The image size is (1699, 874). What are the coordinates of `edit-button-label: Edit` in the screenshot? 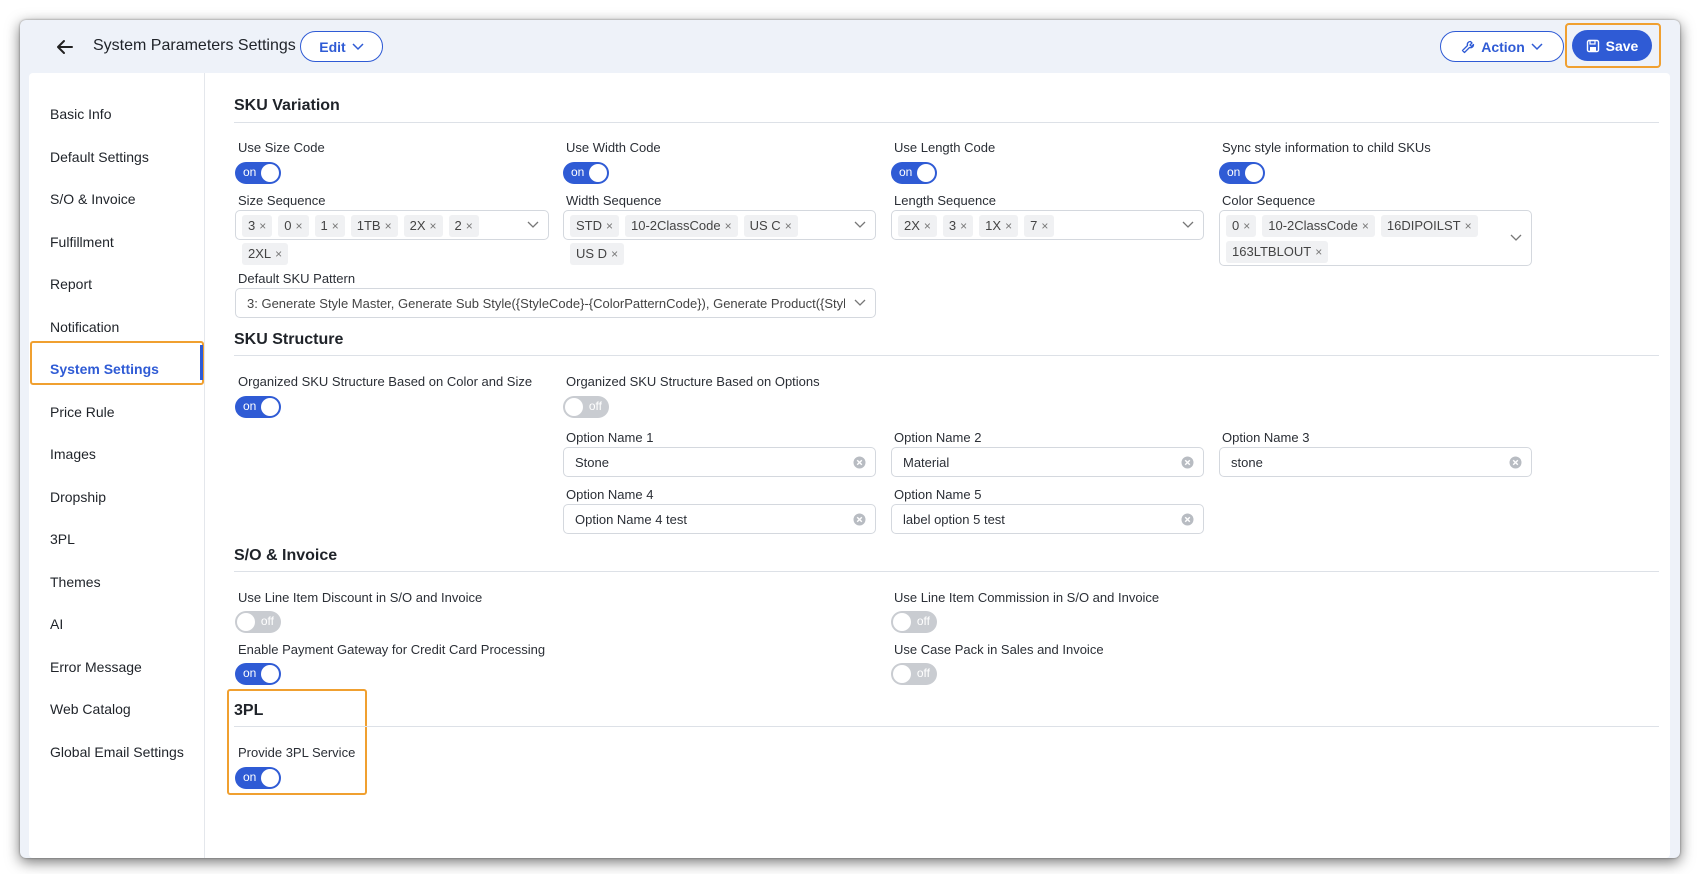 It's located at (332, 46).